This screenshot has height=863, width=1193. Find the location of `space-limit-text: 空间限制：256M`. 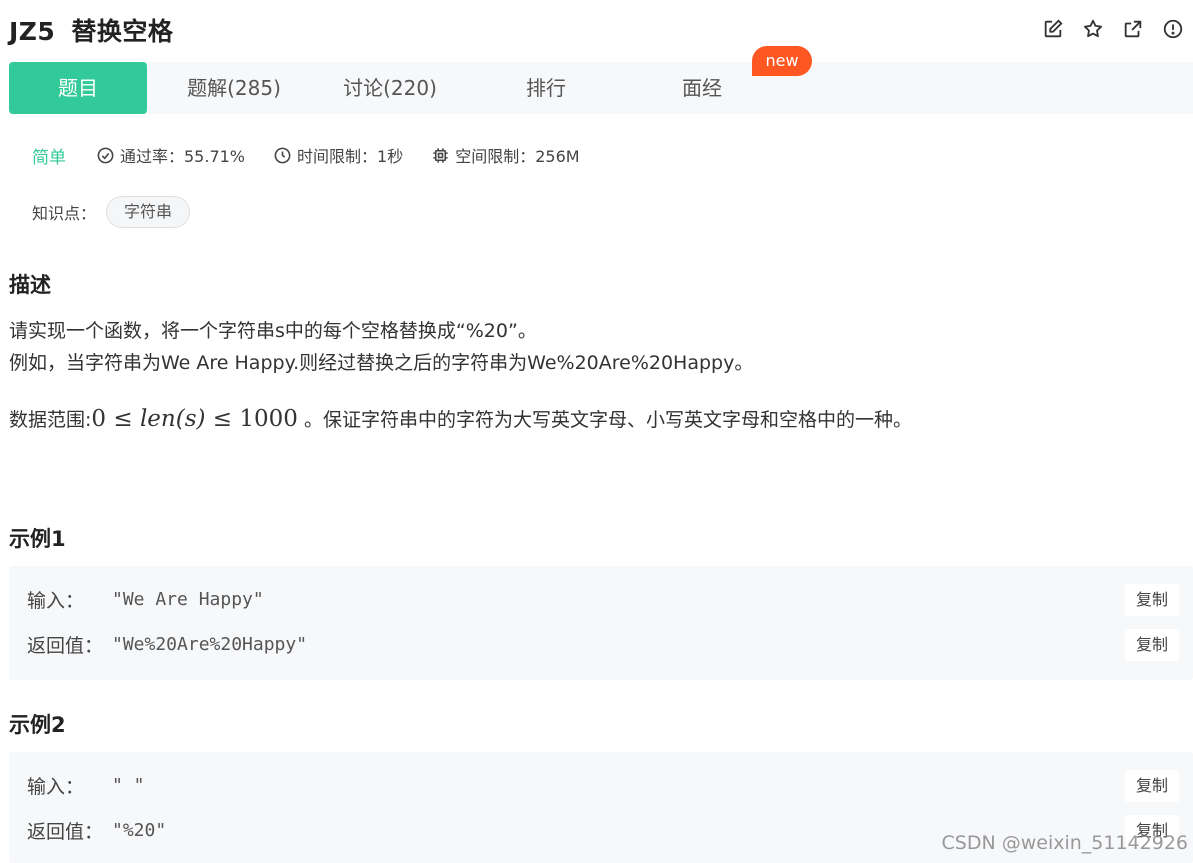

space-limit-text: 空间限制：256M is located at coordinates (517, 156).